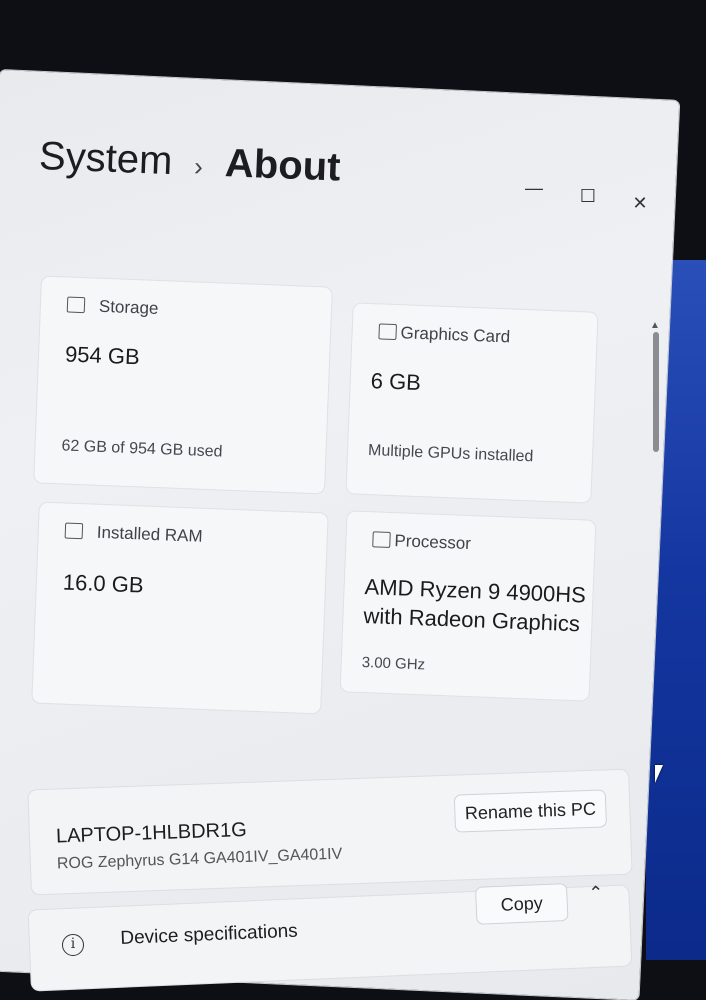  I want to click on mouse-cursor-icon, so click(659, 774).